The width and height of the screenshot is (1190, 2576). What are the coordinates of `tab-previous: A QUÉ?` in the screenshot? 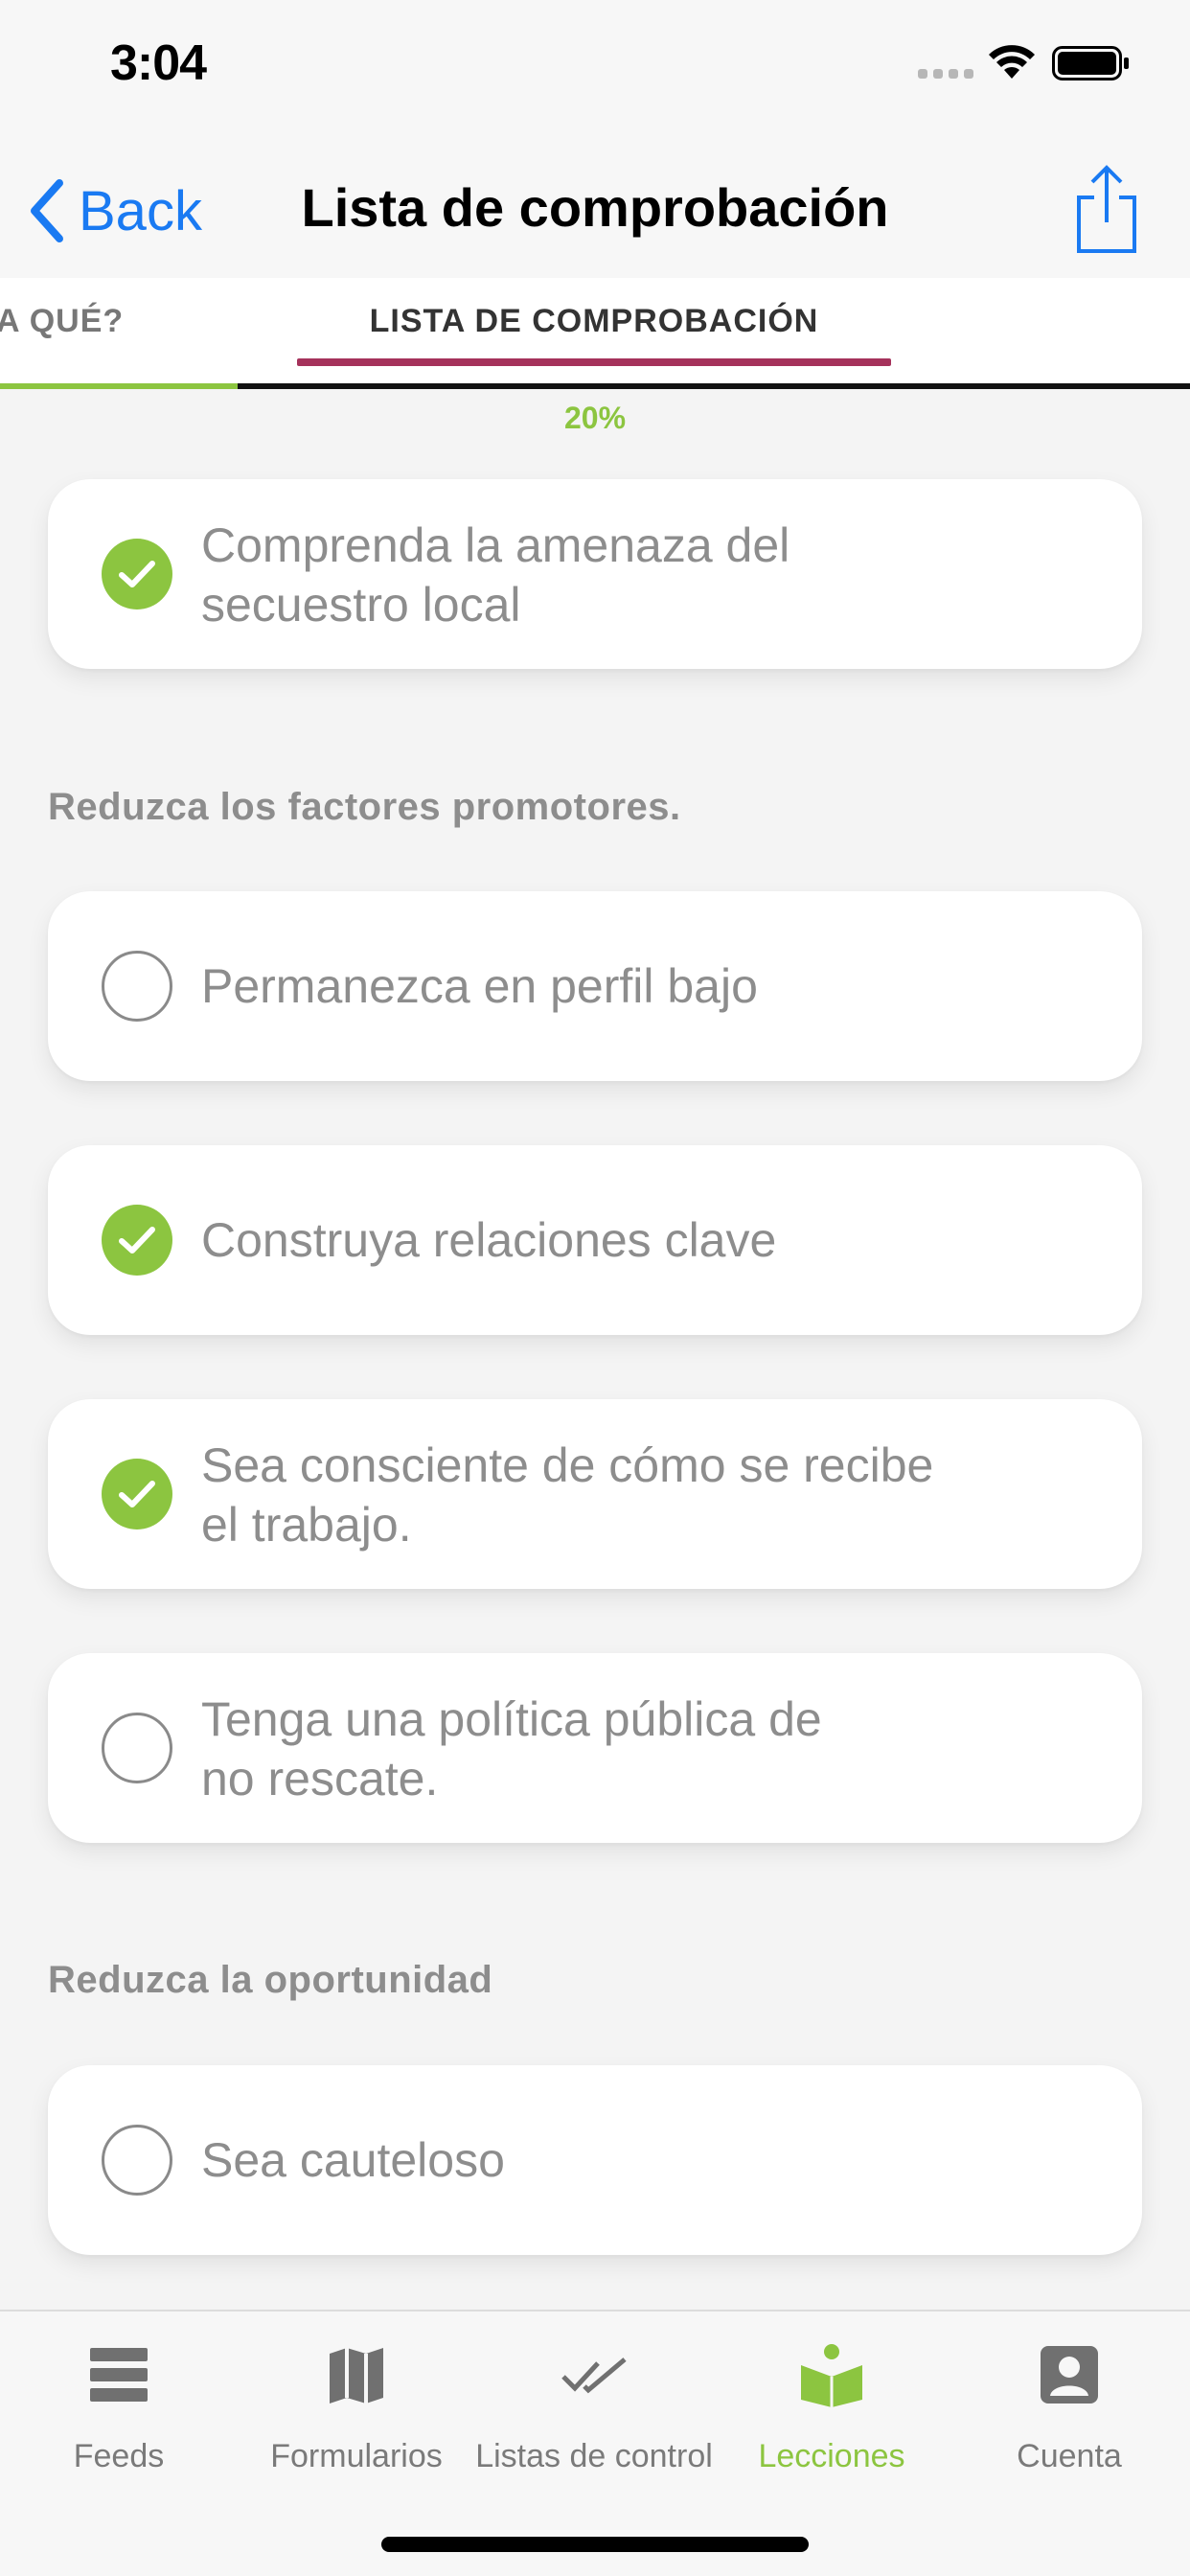 It's located at (62, 321).